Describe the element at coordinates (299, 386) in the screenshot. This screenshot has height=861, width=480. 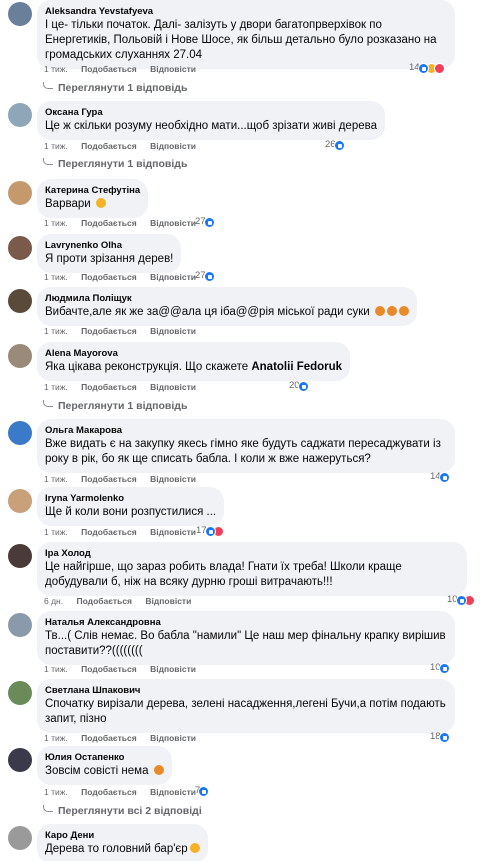
I see `reaction-count: 20` at that location.